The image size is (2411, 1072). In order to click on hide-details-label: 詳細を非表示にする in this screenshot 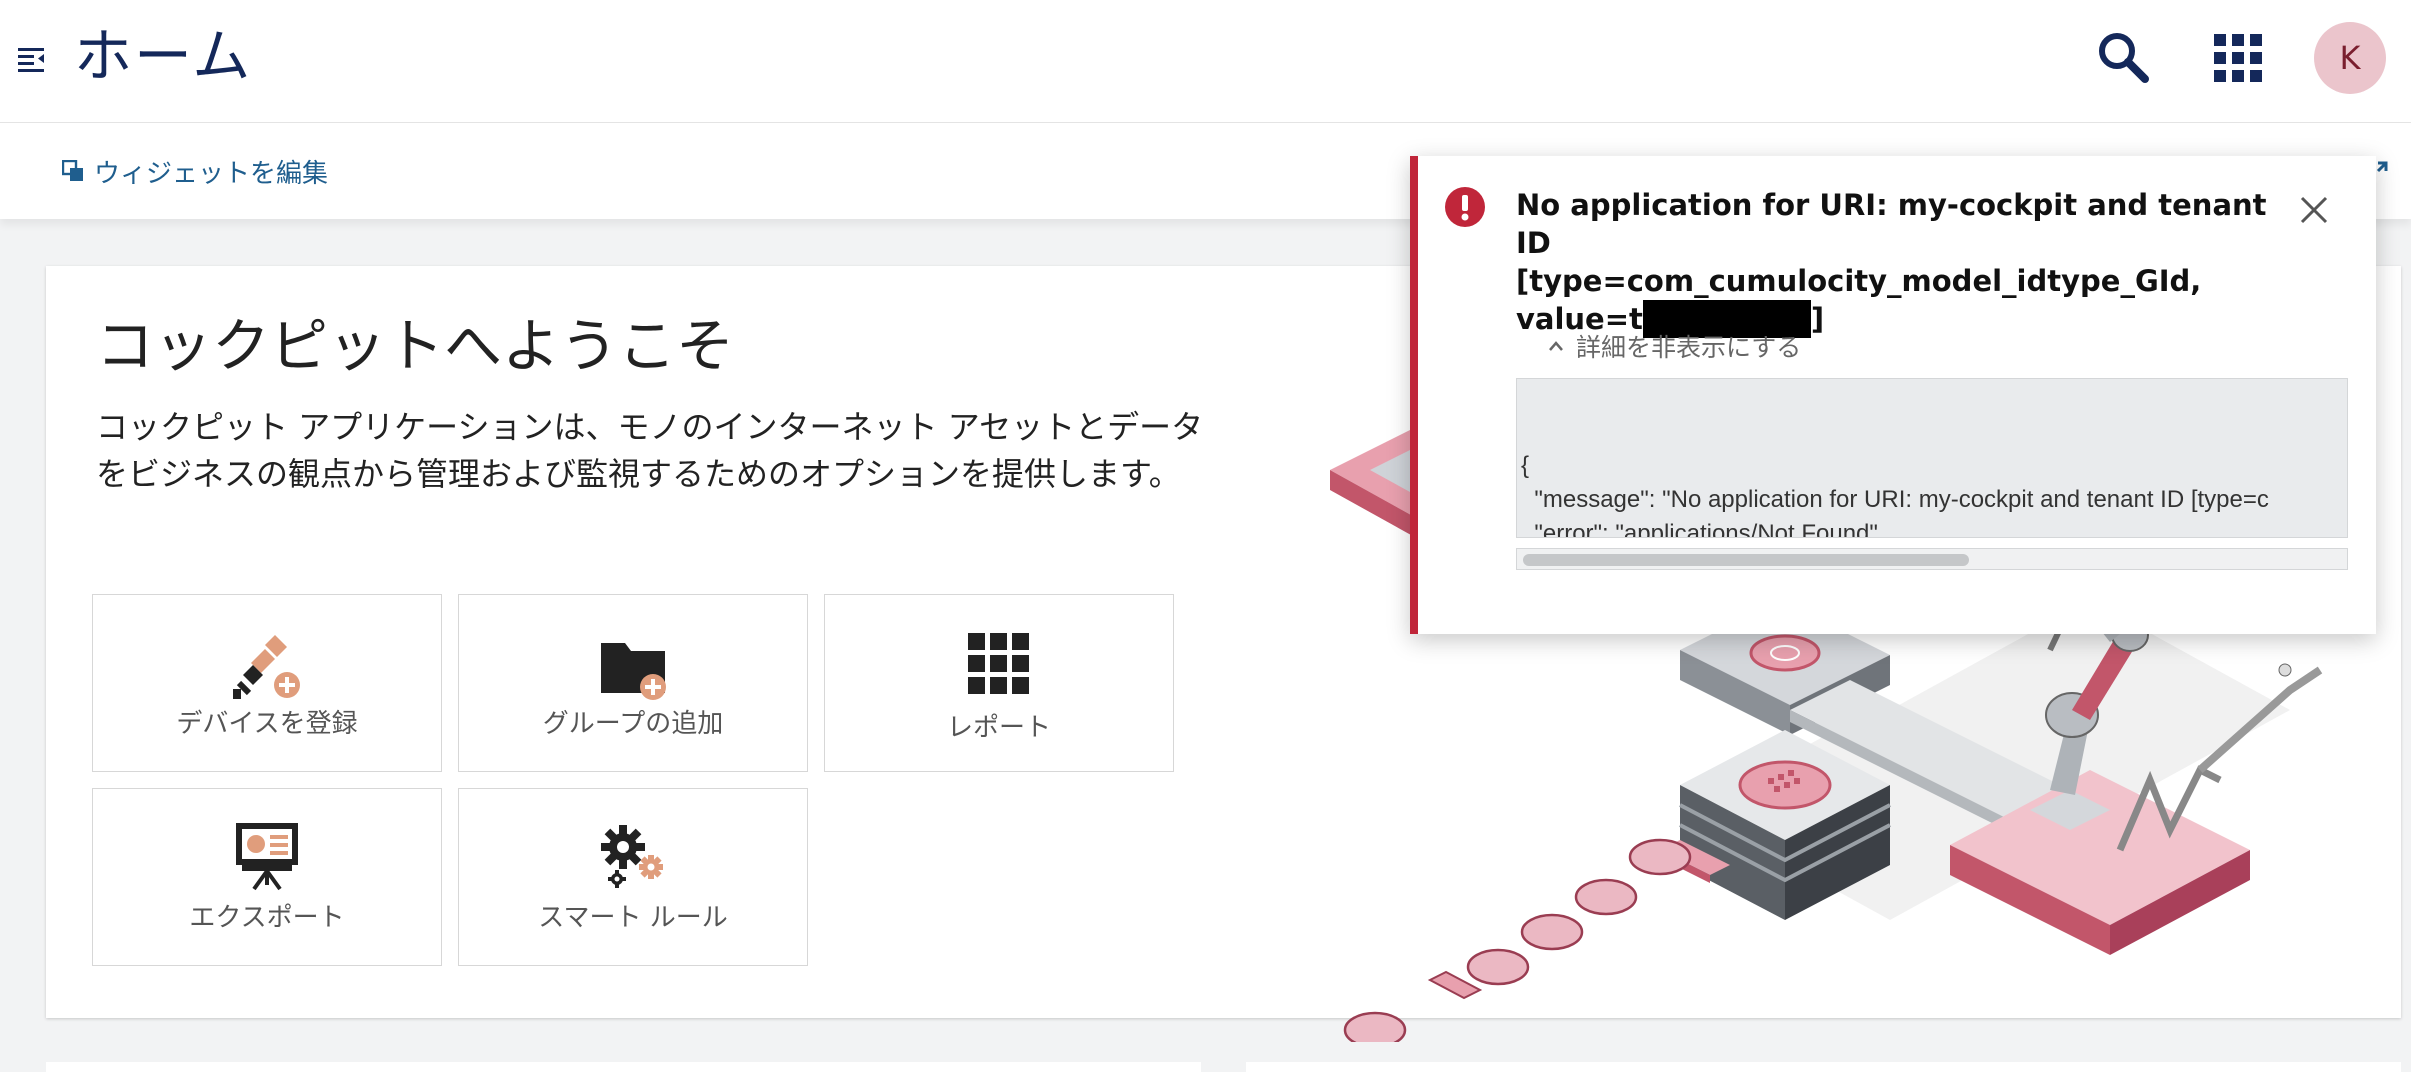, I will do `click(1689, 347)`.